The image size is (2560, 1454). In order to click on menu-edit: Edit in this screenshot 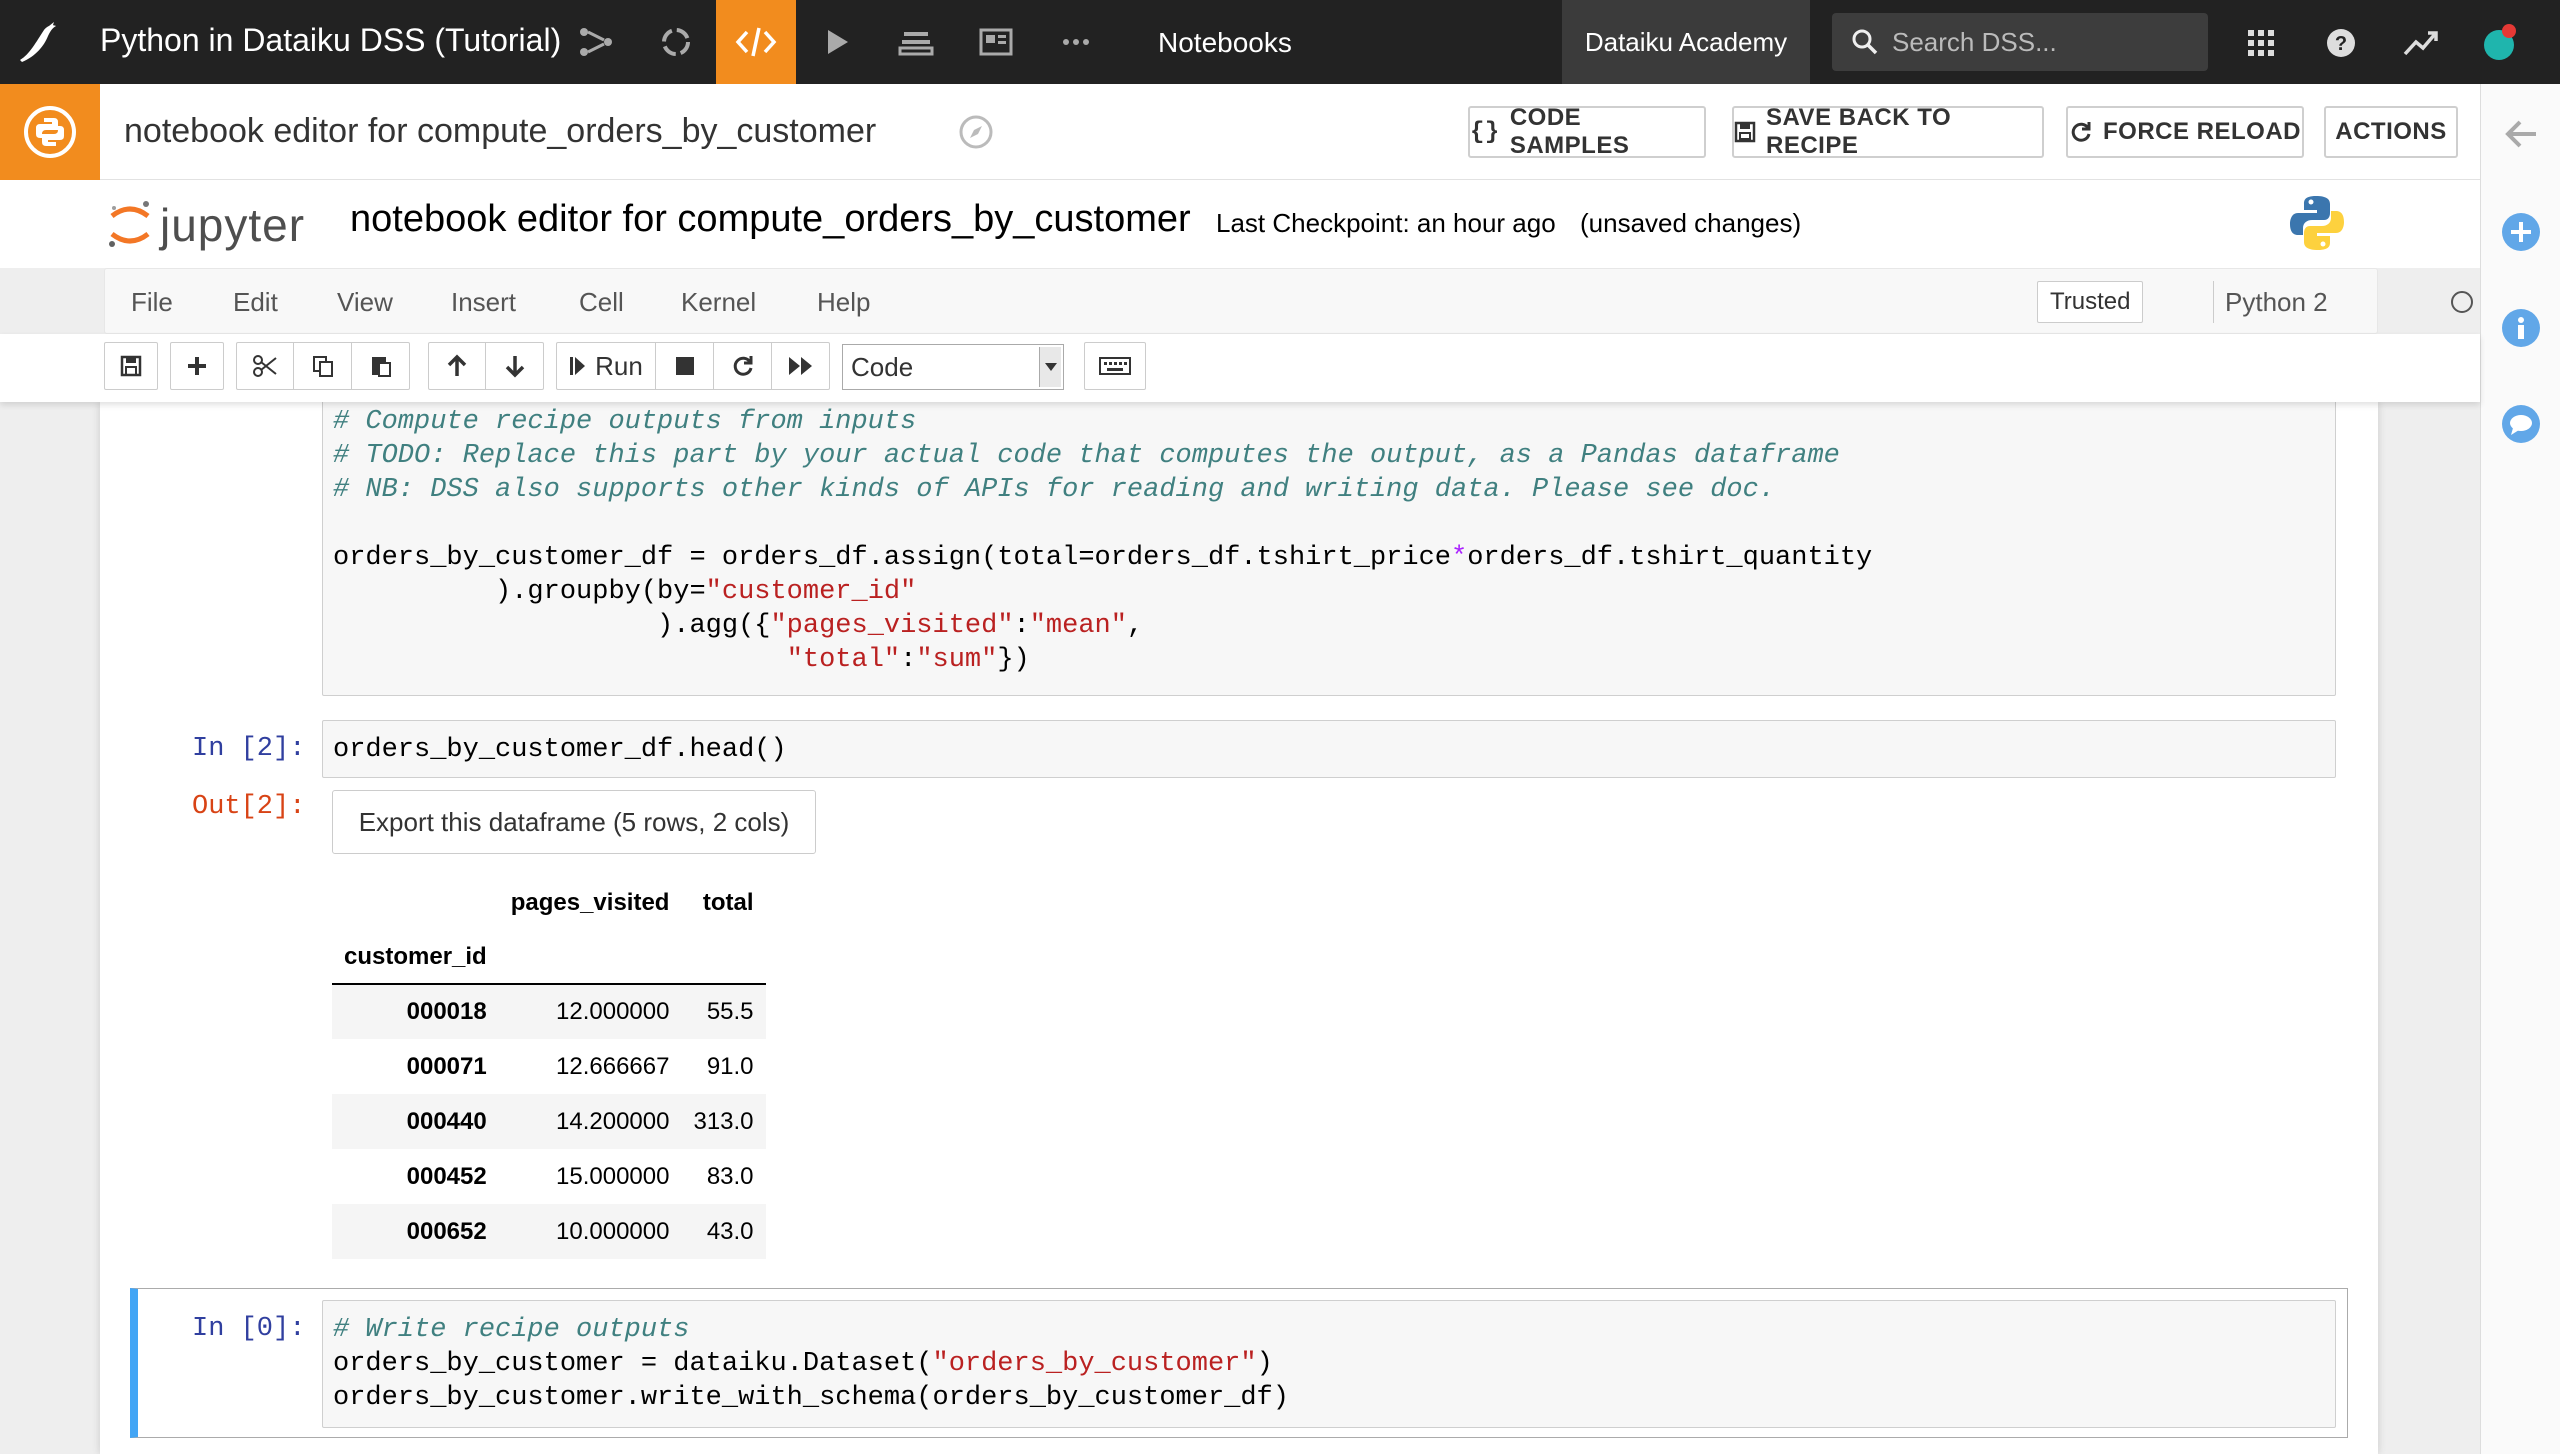, I will do `click(255, 302)`.